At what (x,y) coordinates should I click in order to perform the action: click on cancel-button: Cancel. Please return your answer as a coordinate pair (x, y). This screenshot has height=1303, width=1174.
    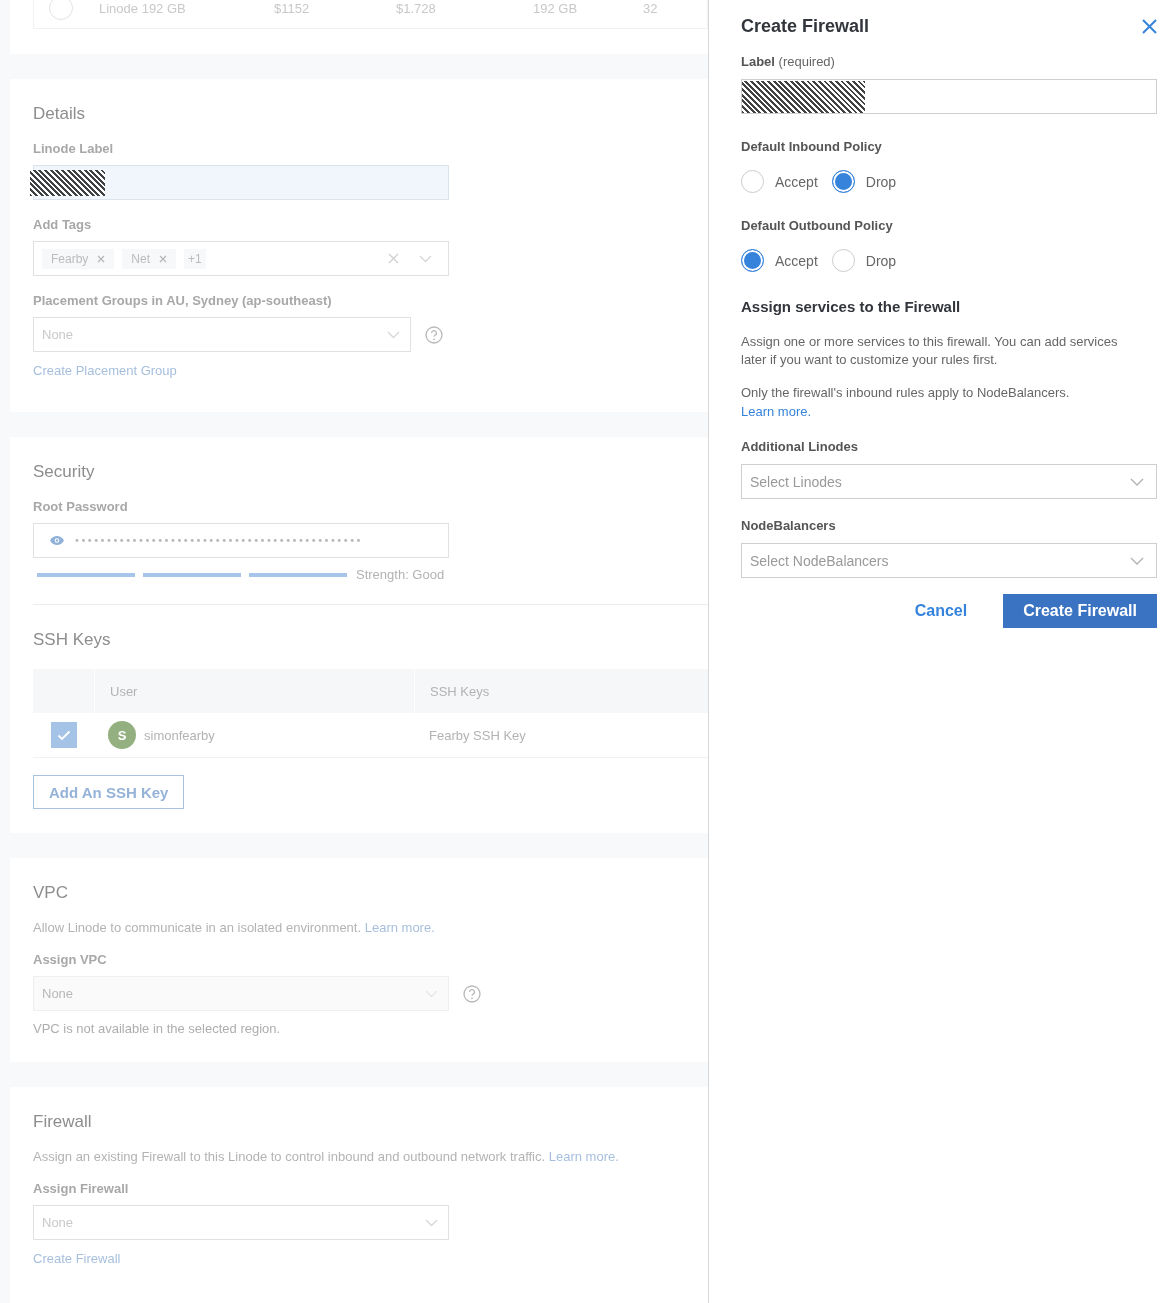
    Looking at the image, I should click on (941, 611).